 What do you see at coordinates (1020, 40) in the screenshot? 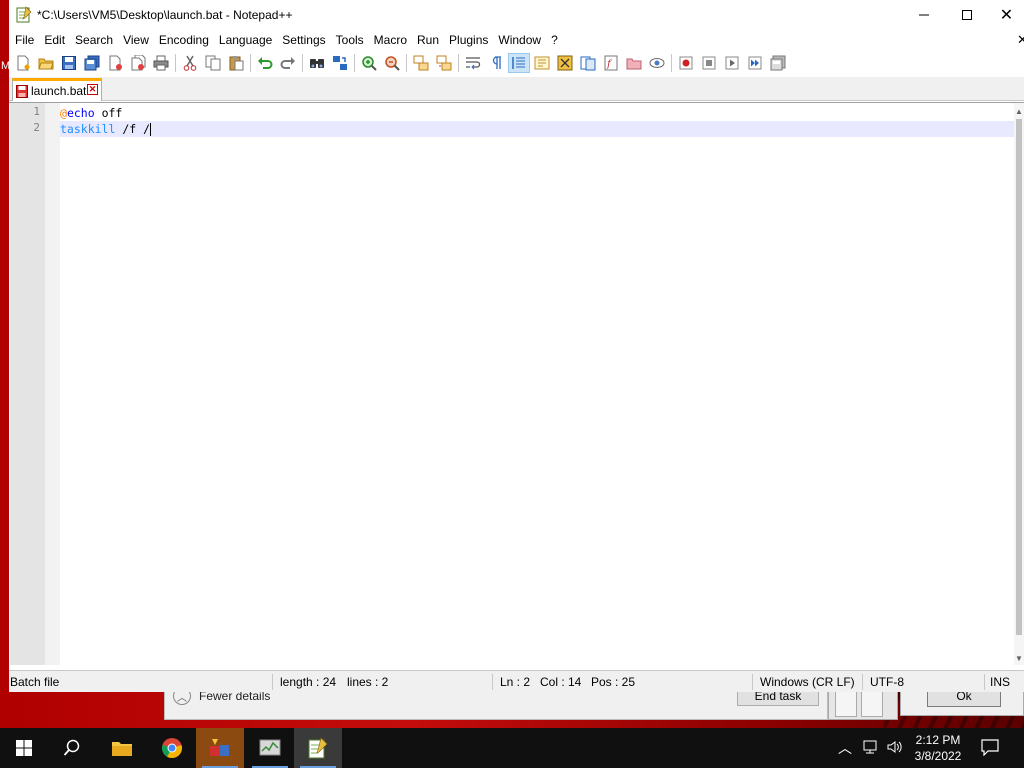
I see `close-document-icon: ✕` at bounding box center [1020, 40].